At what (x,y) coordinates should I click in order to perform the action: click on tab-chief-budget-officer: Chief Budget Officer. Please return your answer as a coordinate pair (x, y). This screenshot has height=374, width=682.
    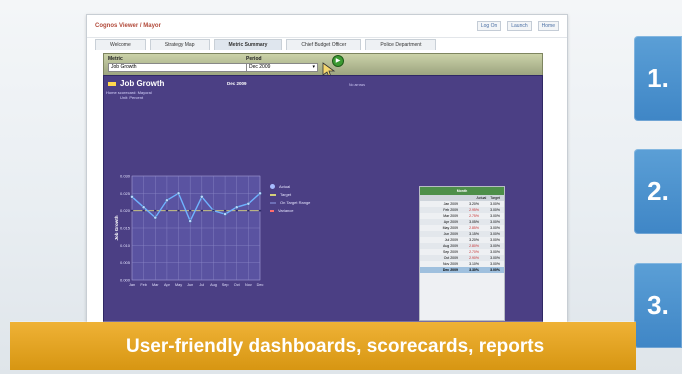
    Looking at the image, I should click on (324, 44).